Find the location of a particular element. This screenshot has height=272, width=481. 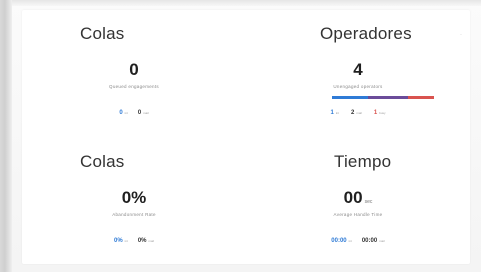

tile-main-value: 0 is located at coordinates (134, 70).